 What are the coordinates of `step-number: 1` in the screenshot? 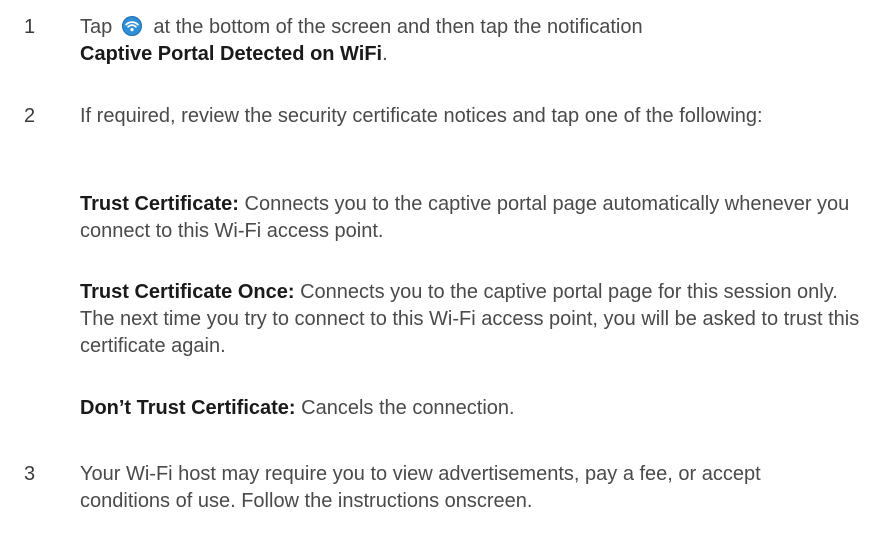 It's located at (30, 27).